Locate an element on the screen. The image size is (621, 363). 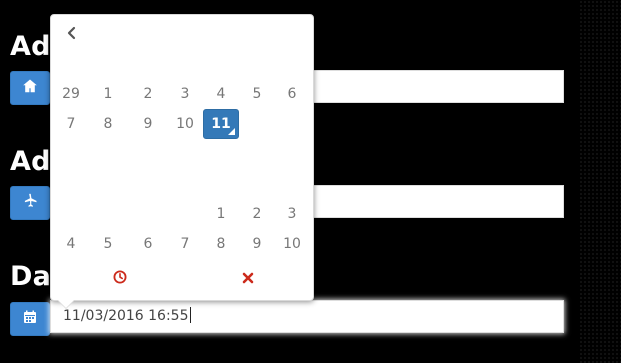
plane-icon-button is located at coordinates (30, 203).